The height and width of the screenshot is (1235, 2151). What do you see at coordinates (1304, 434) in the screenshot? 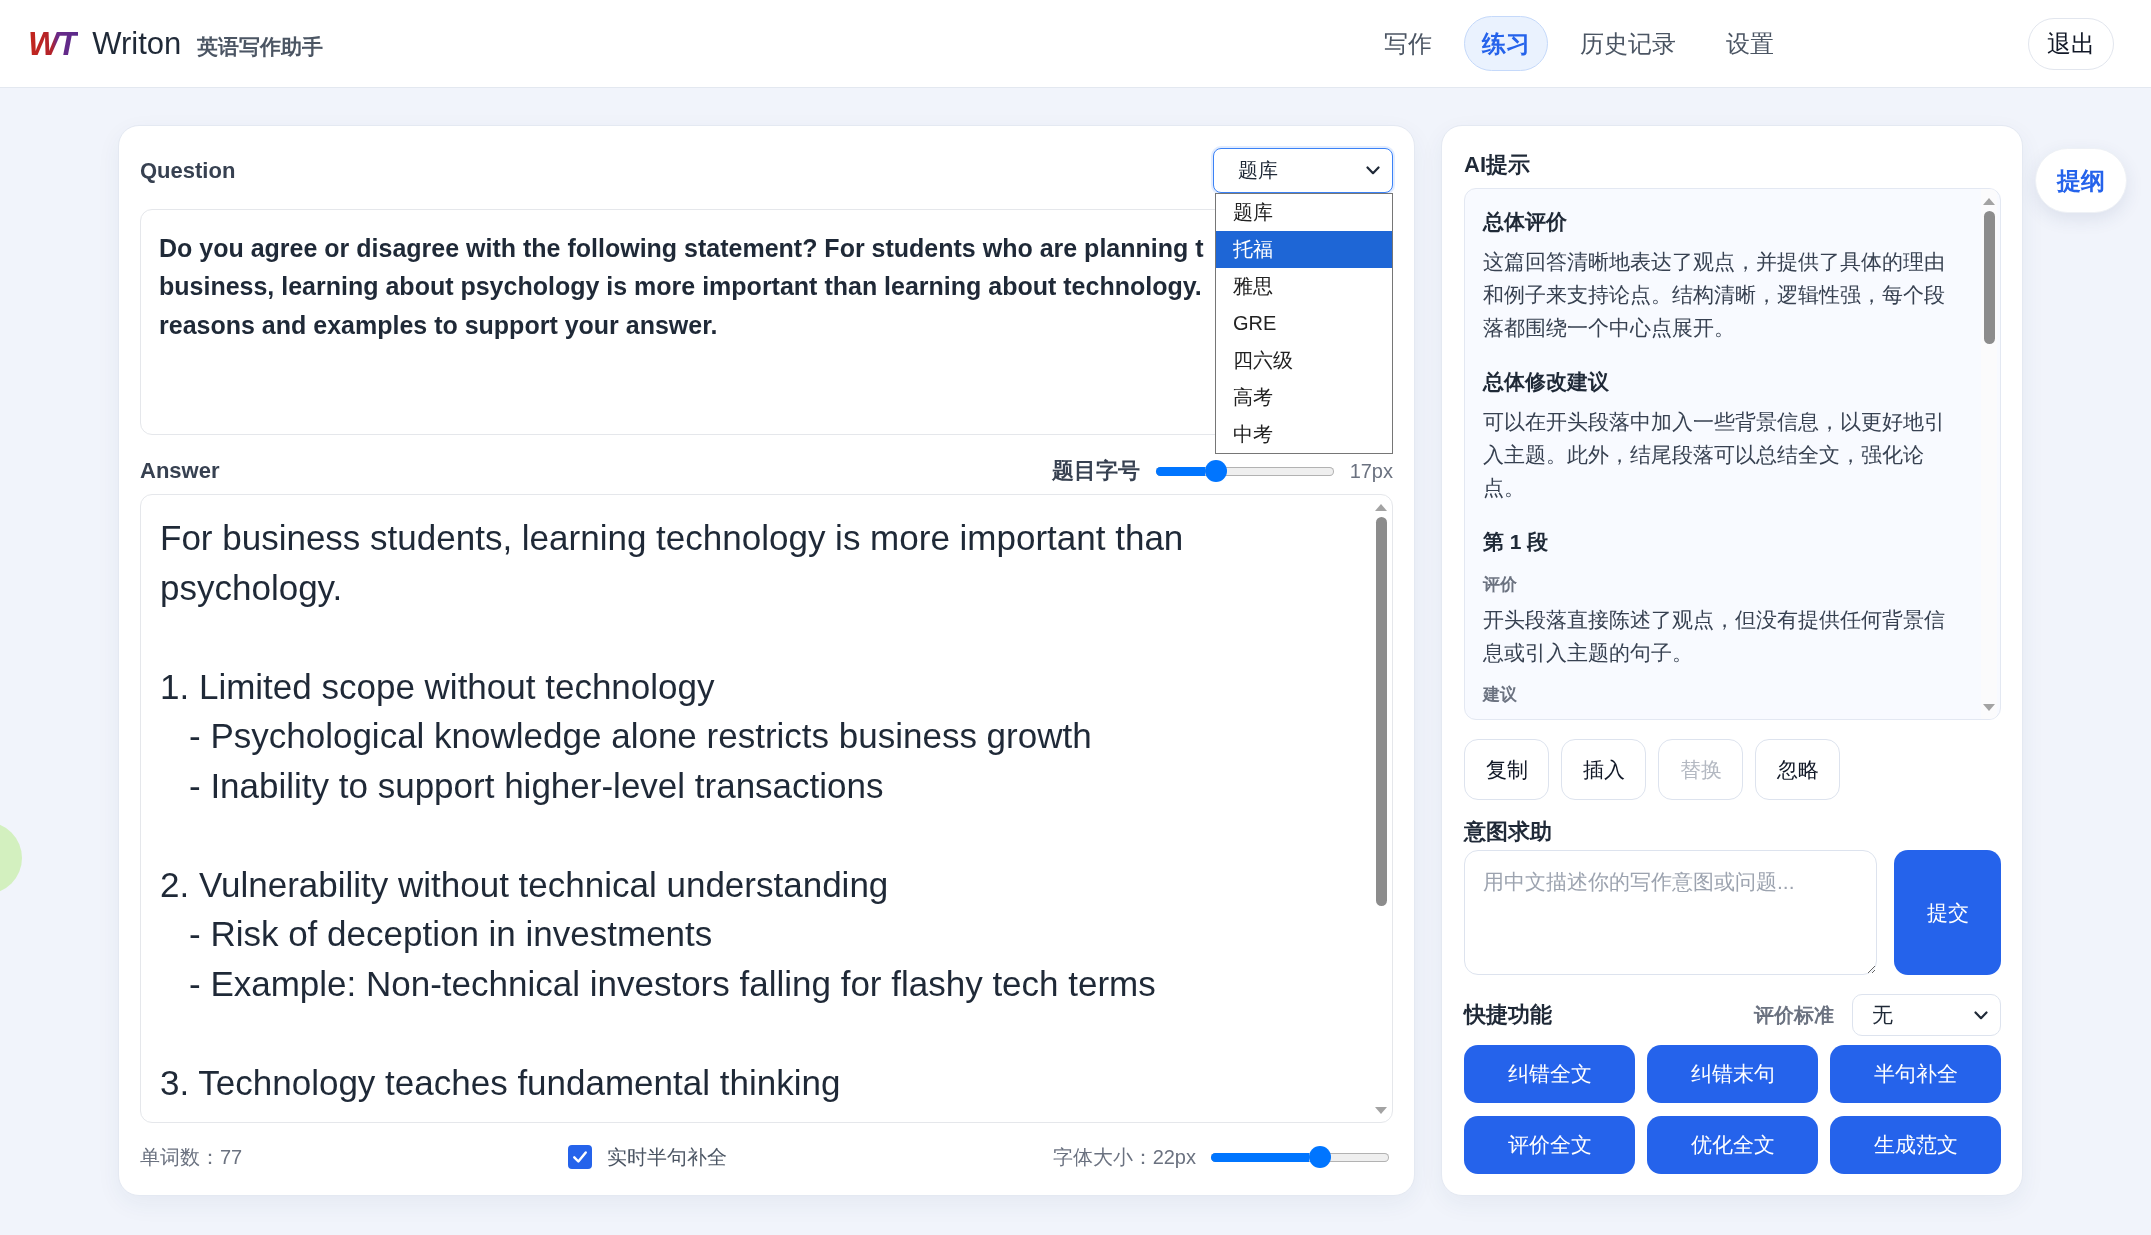
I see `dropdown-option: 中考` at bounding box center [1304, 434].